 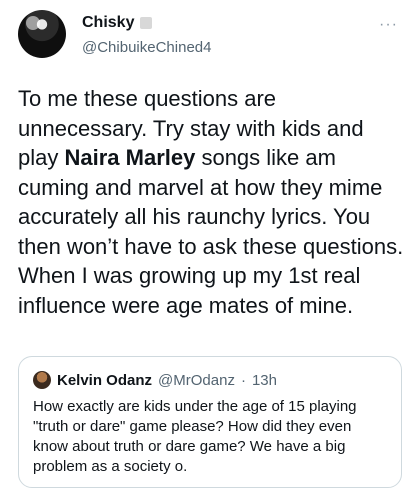 What do you see at coordinates (146, 47) in the screenshot?
I see `author-handle: @ChibuikeChined4` at bounding box center [146, 47].